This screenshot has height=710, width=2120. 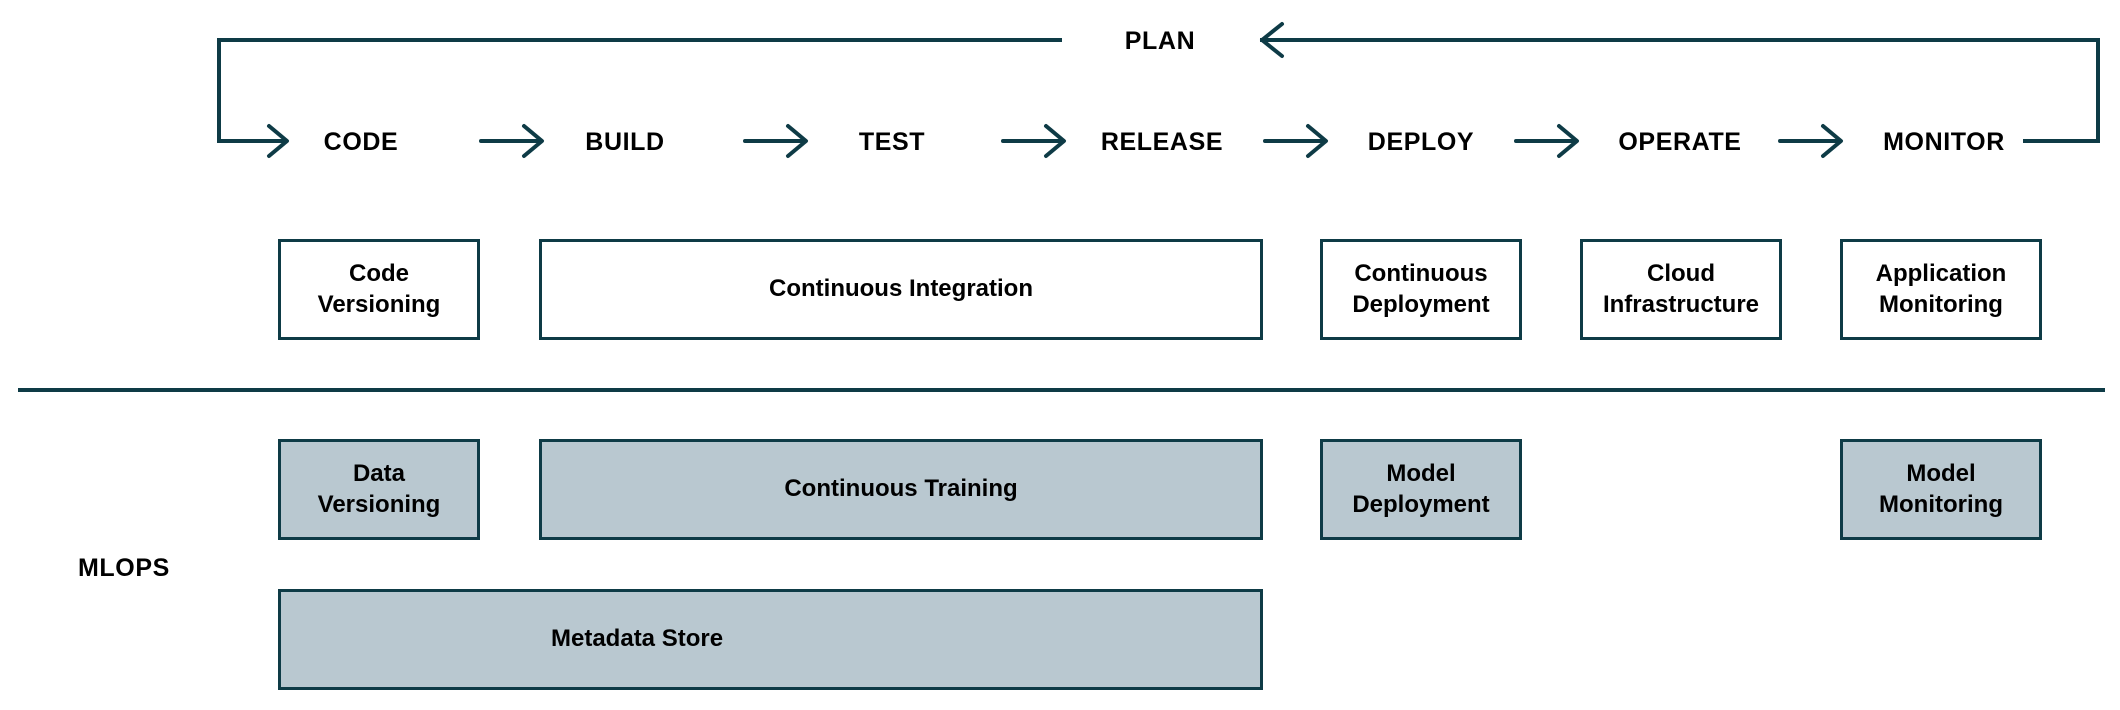 I want to click on pipeline-stage-plan: PLAN, so click(x=1160, y=41).